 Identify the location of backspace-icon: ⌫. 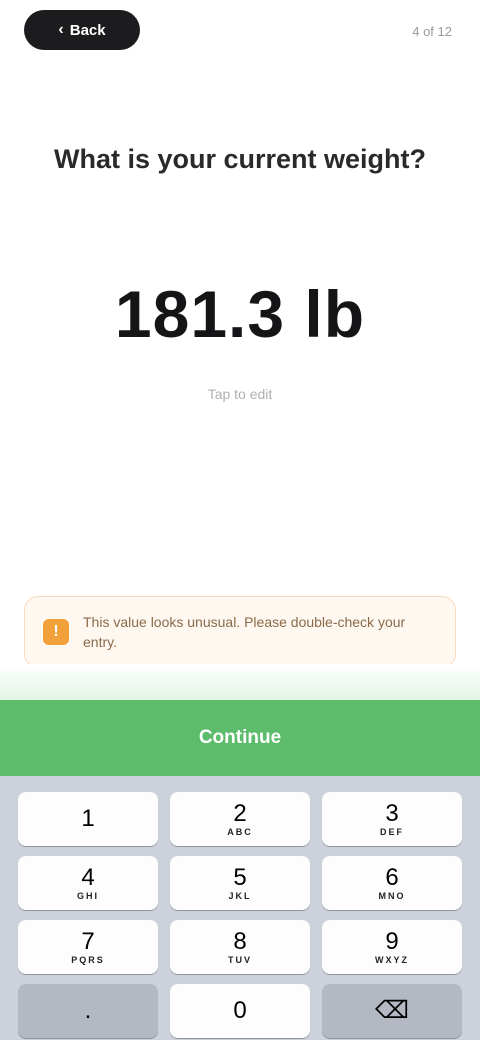
(392, 1010).